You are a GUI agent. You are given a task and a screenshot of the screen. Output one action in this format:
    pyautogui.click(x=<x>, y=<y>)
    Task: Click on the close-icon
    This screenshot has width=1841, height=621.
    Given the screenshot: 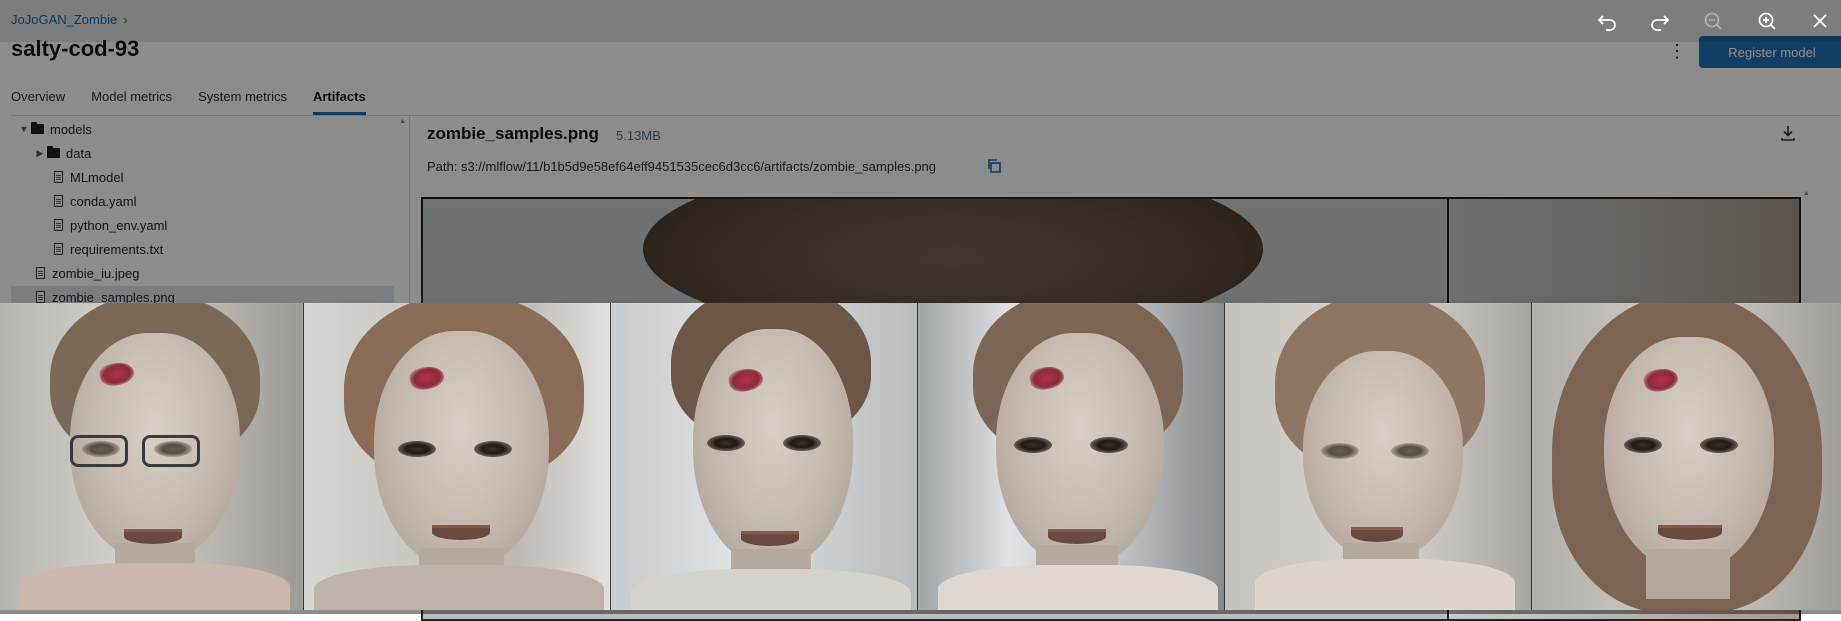 What is the action you would take?
    pyautogui.click(x=1820, y=21)
    